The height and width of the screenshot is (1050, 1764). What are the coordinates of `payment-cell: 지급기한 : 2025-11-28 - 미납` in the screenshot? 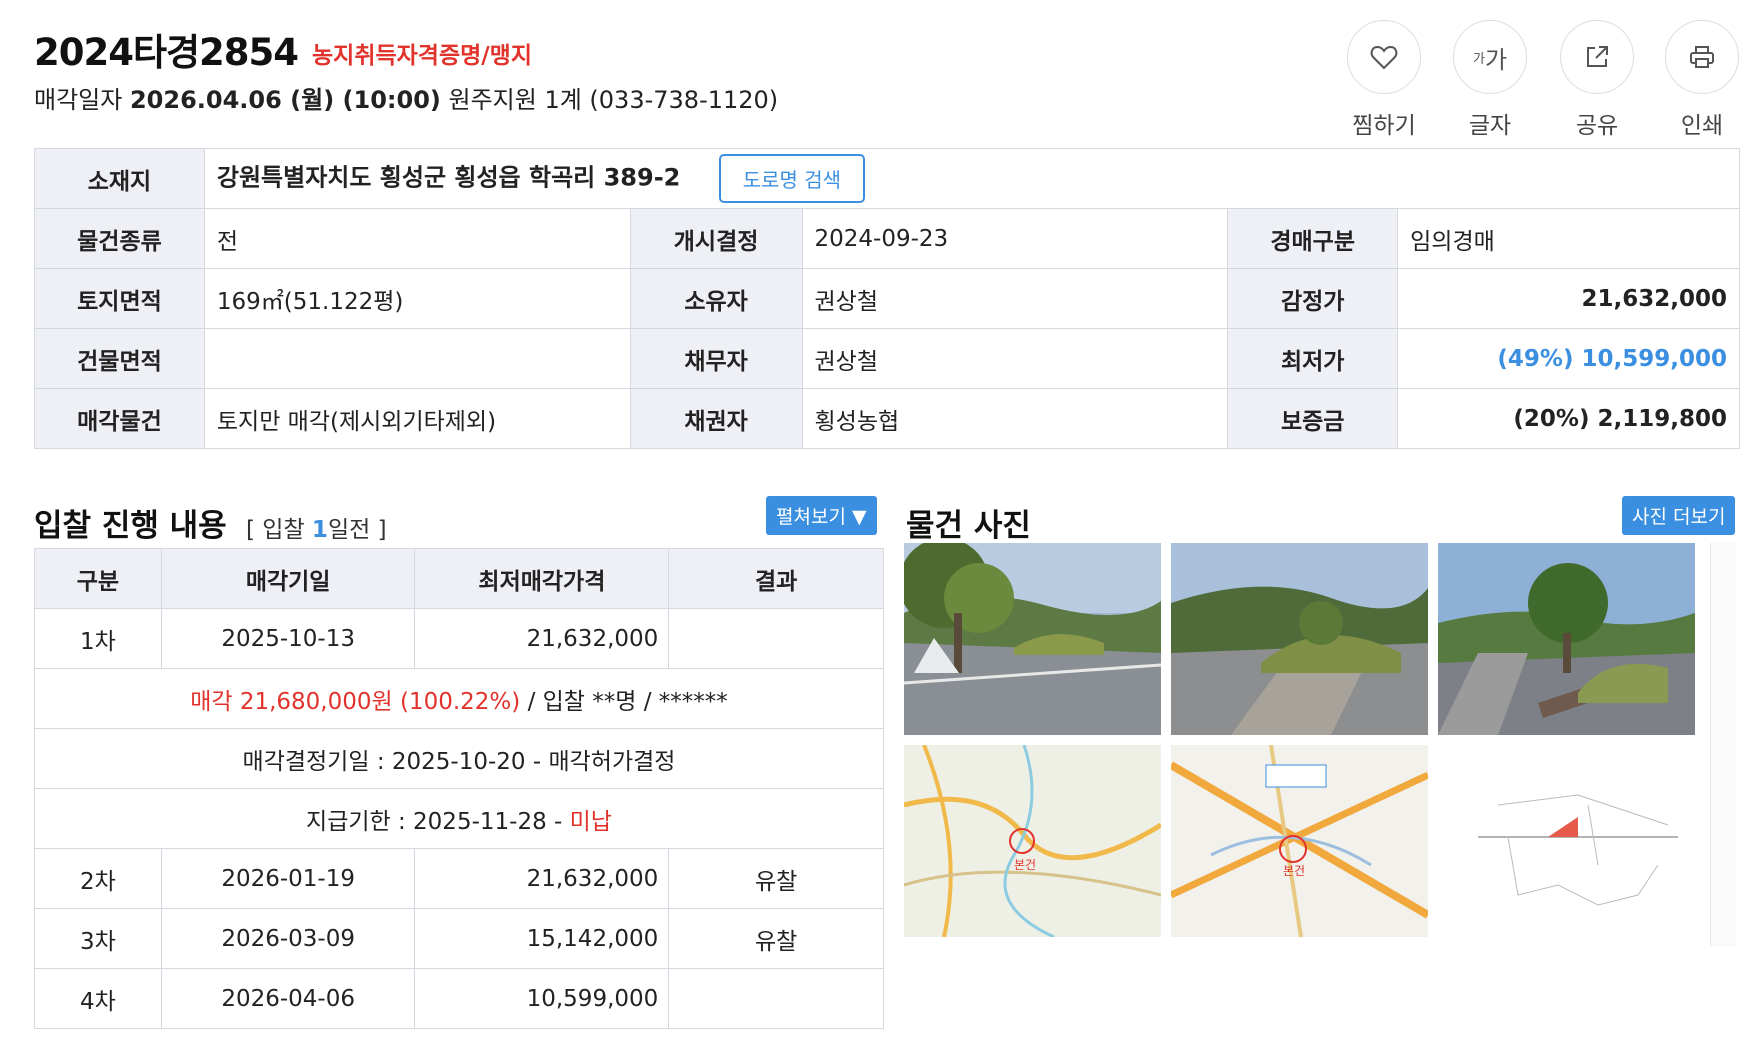 It's located at (459, 818).